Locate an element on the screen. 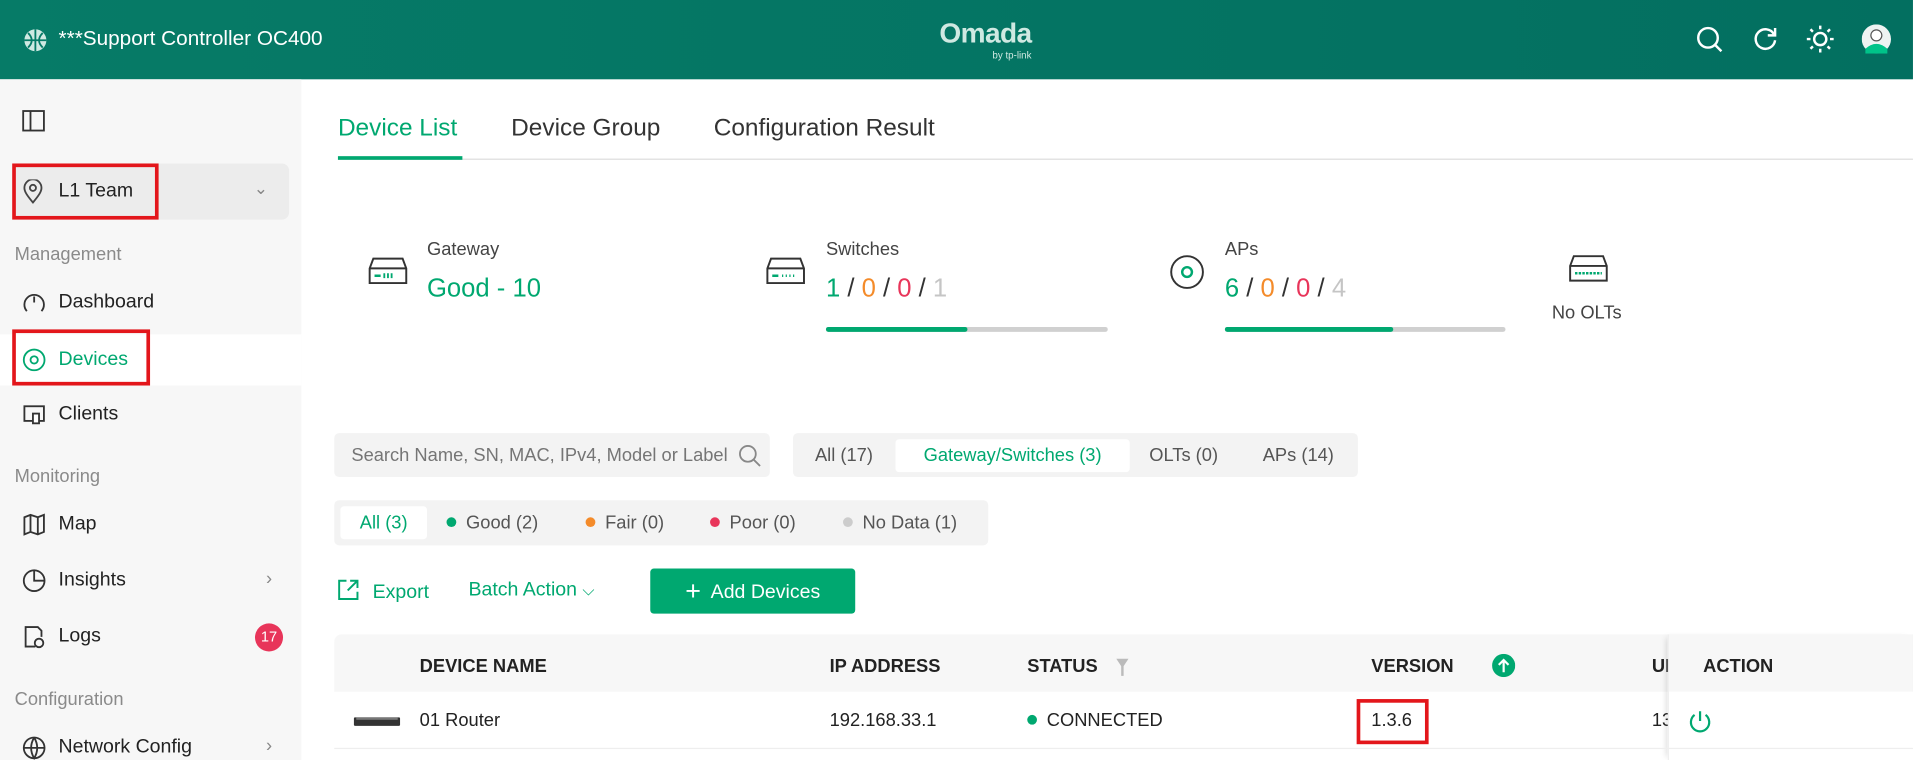 The image size is (1913, 760). chevron-down-icon: ⌵ is located at coordinates (588, 590).